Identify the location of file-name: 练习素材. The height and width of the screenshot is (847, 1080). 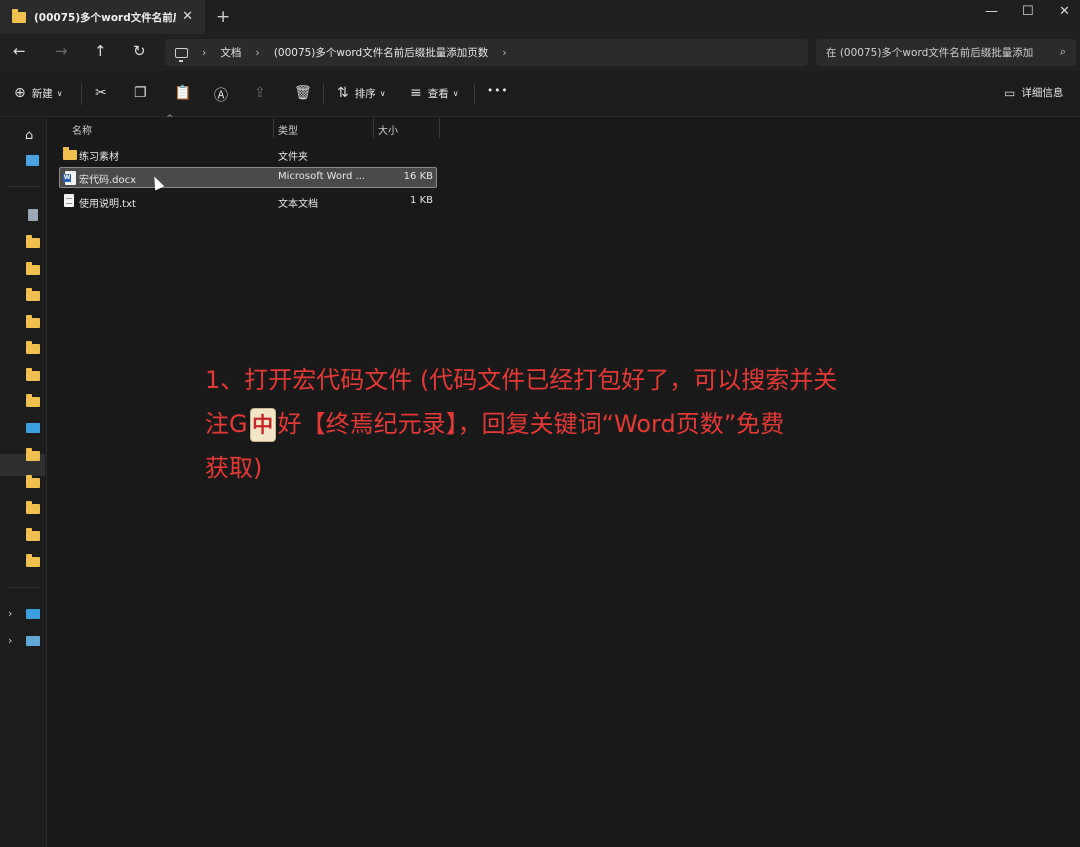
(99, 157).